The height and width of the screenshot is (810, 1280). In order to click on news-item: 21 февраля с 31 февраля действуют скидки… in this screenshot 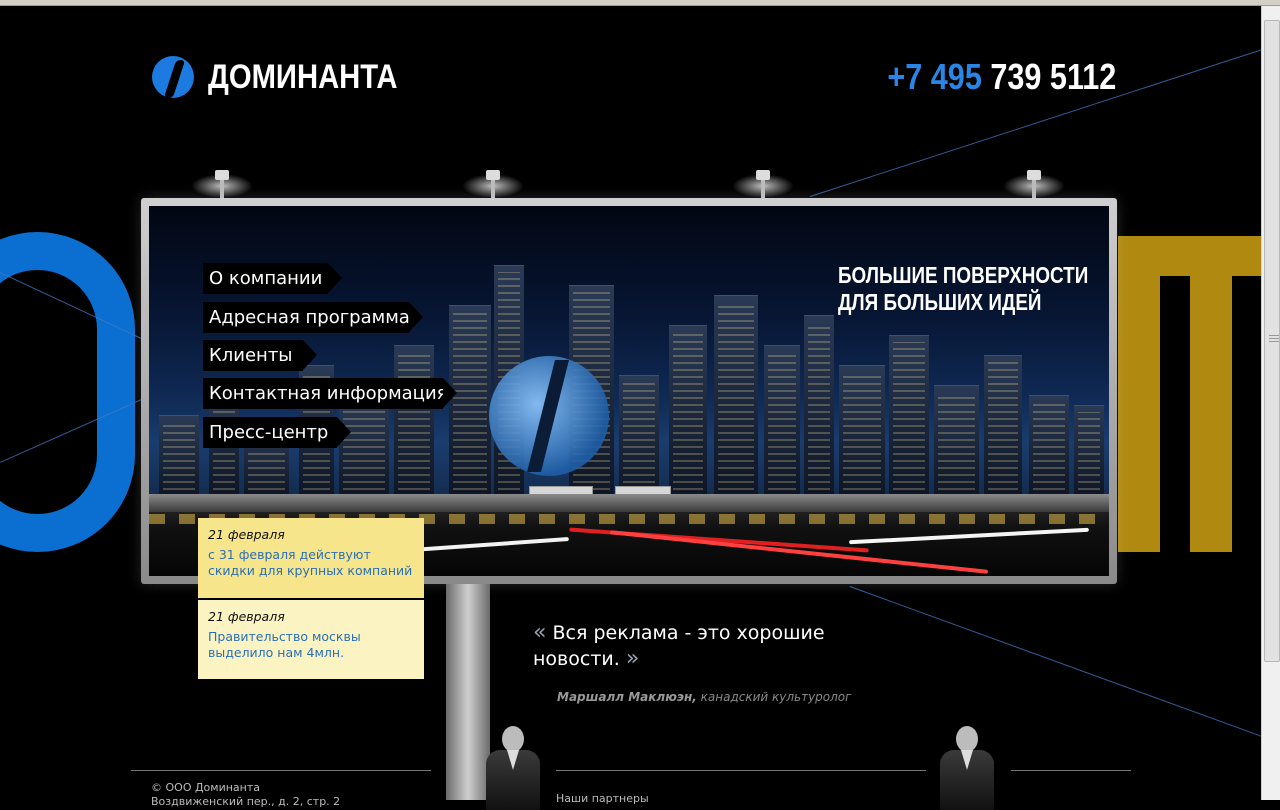, I will do `click(311, 558)`.